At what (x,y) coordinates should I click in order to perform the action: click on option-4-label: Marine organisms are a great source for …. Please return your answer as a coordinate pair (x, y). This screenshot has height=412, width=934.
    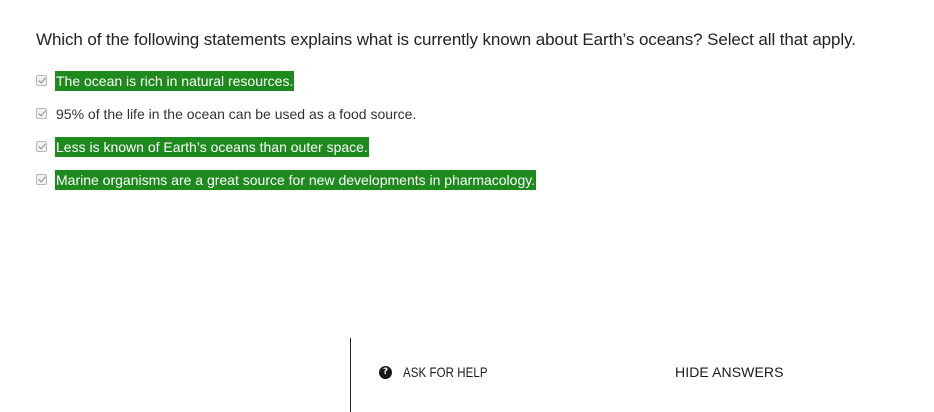
    Looking at the image, I should click on (296, 179).